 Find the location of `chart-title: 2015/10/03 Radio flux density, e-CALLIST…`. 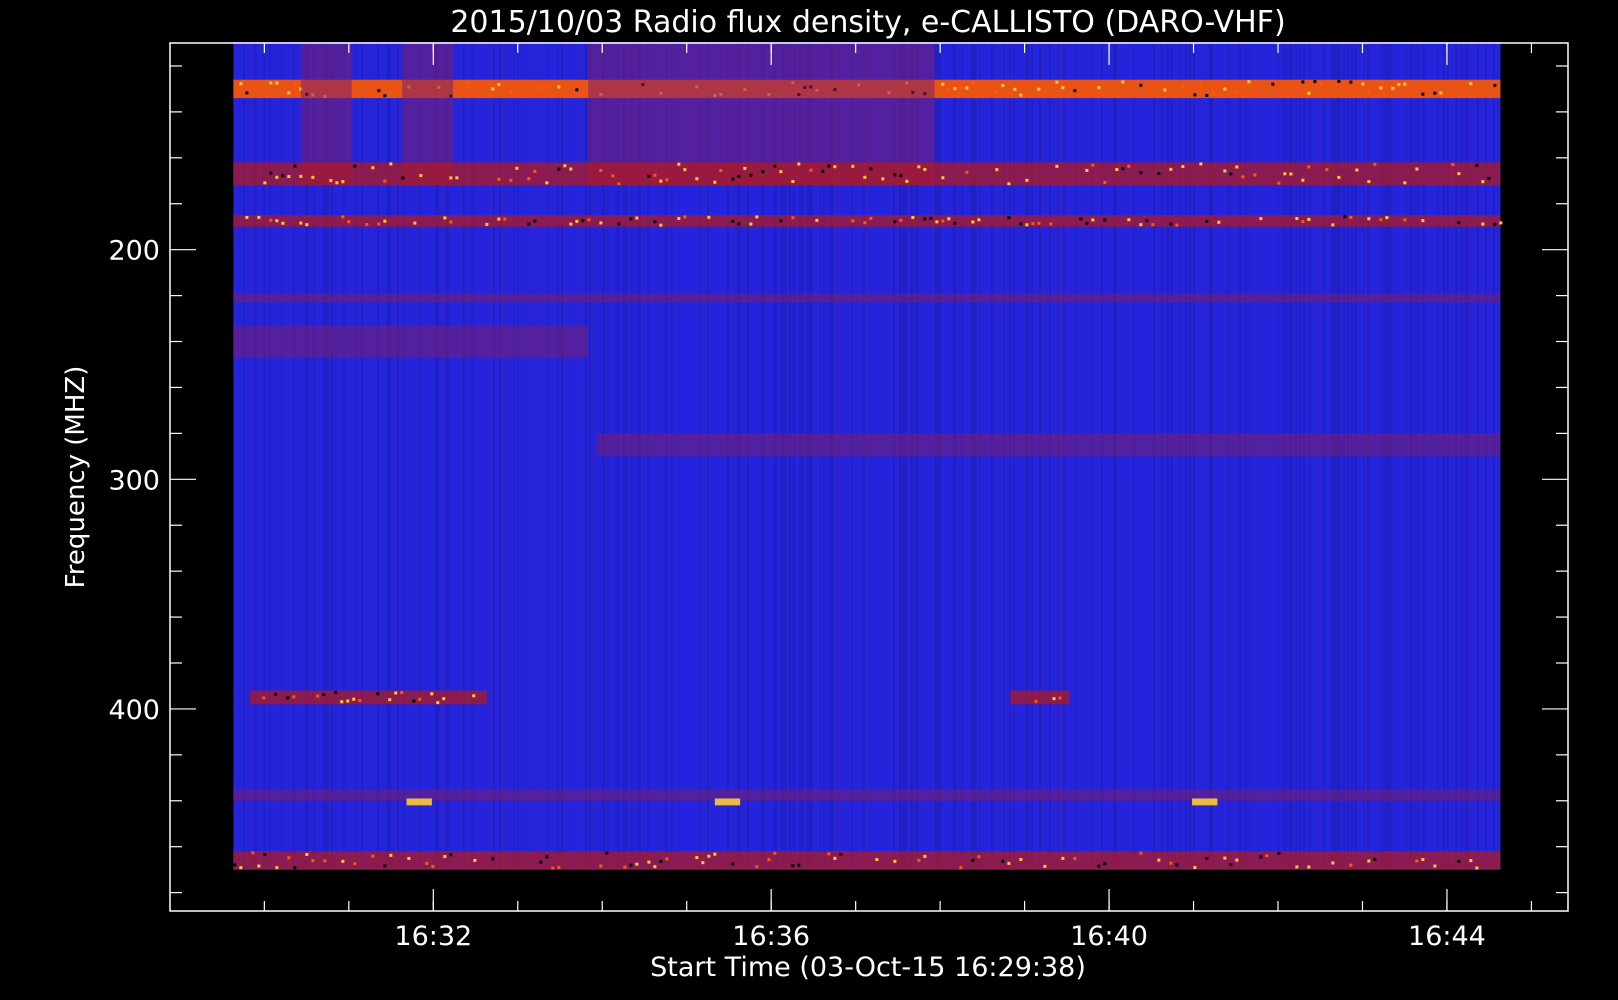

chart-title: 2015/10/03 Radio flux density, e-CALLIST… is located at coordinates (867, 22).